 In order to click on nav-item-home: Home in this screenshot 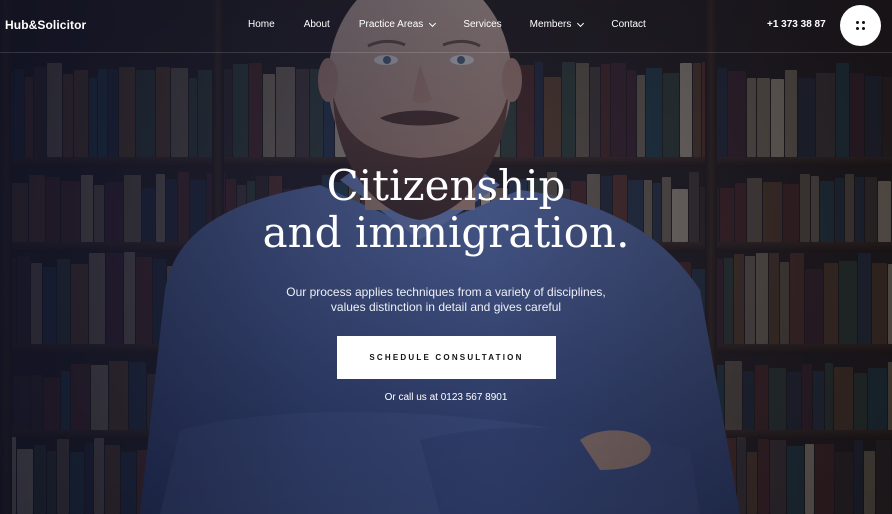, I will do `click(261, 24)`.